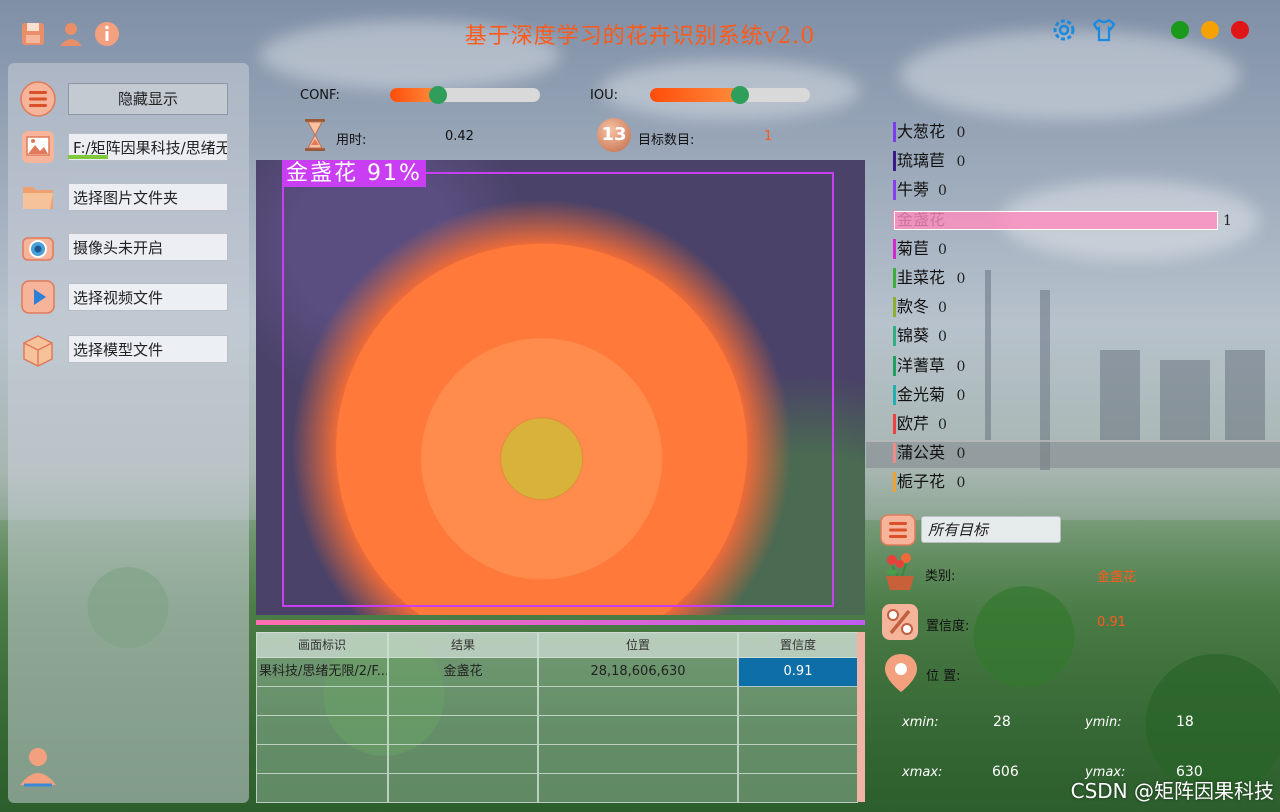 The height and width of the screenshot is (812, 1280). I want to click on account-avatar-icon, so click(38, 765).